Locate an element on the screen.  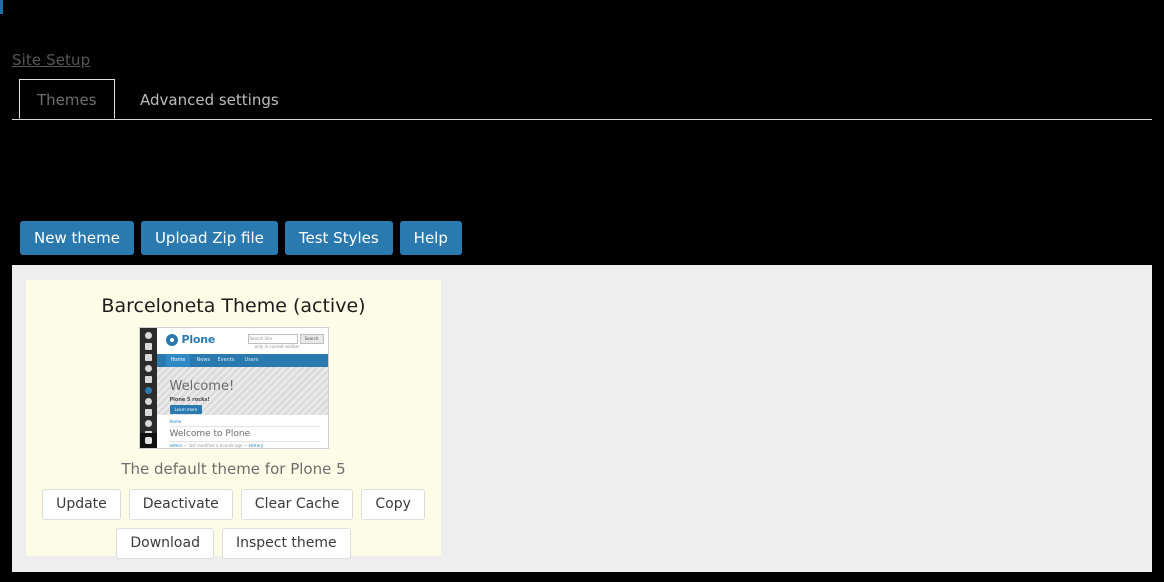
theme-card-title: Barceloneta Theme (active) is located at coordinates (233, 306).